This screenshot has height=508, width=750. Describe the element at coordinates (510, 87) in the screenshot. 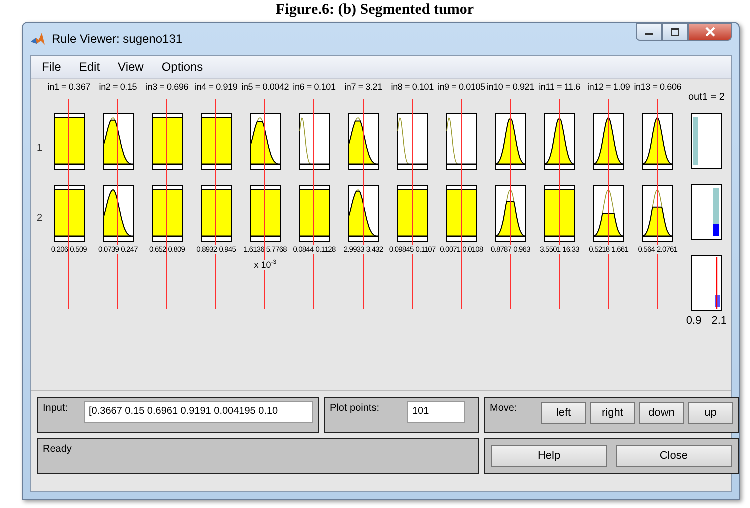

I see `input-label: in10 = 0.921` at that location.